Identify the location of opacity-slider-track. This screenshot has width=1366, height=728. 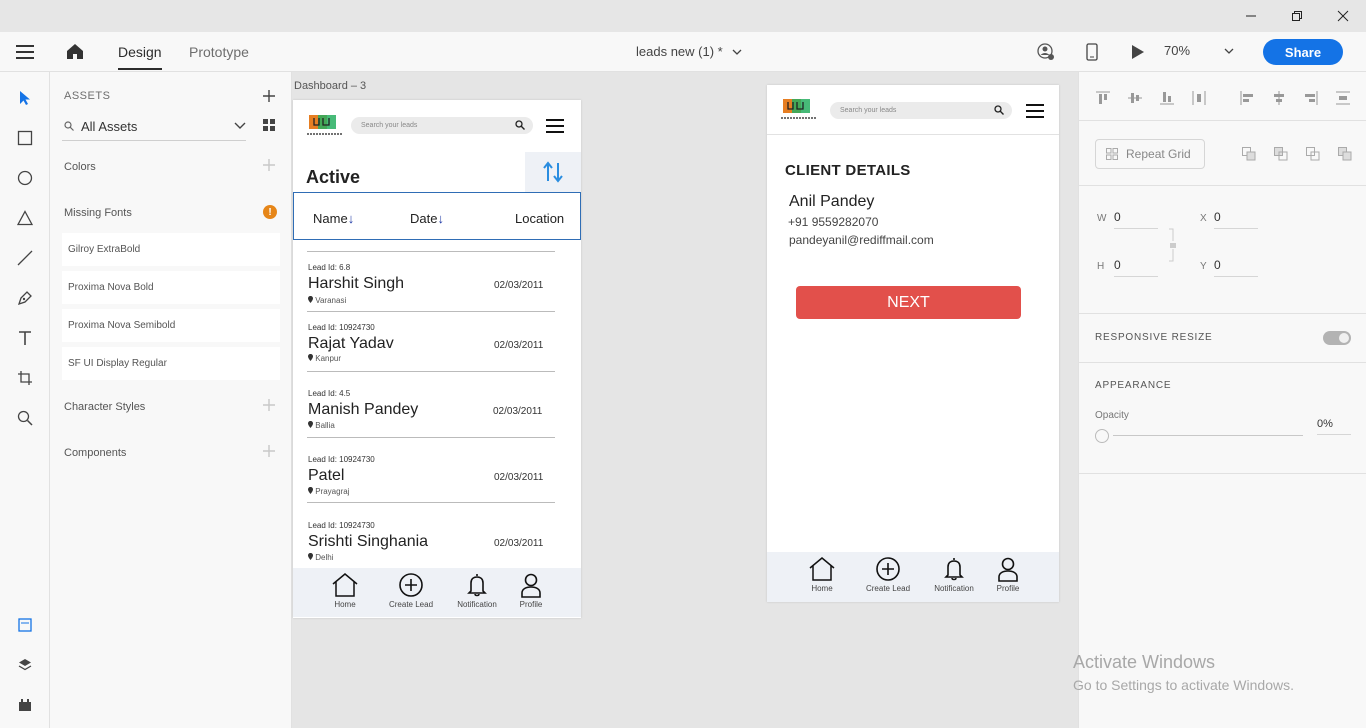
(1208, 435).